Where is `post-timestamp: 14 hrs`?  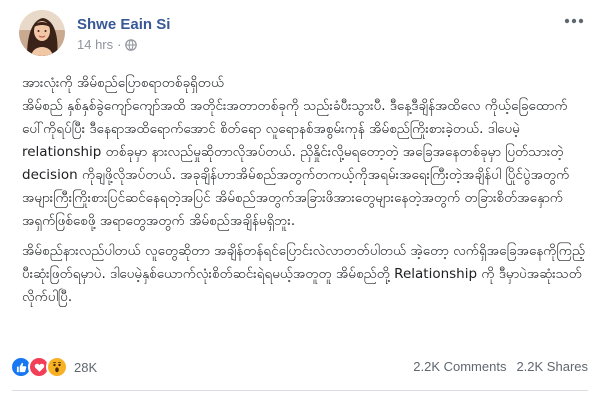
post-timestamp: 14 hrs is located at coordinates (95, 45).